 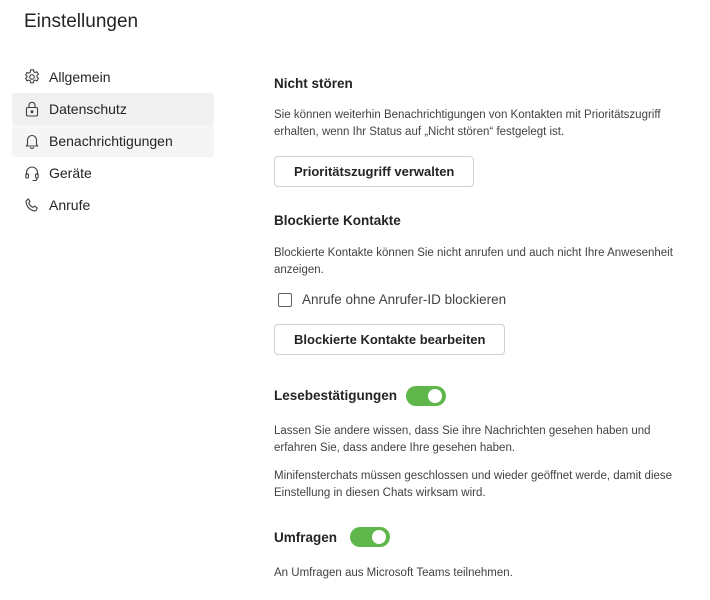 What do you see at coordinates (32, 205) in the screenshot?
I see `phone-icon` at bounding box center [32, 205].